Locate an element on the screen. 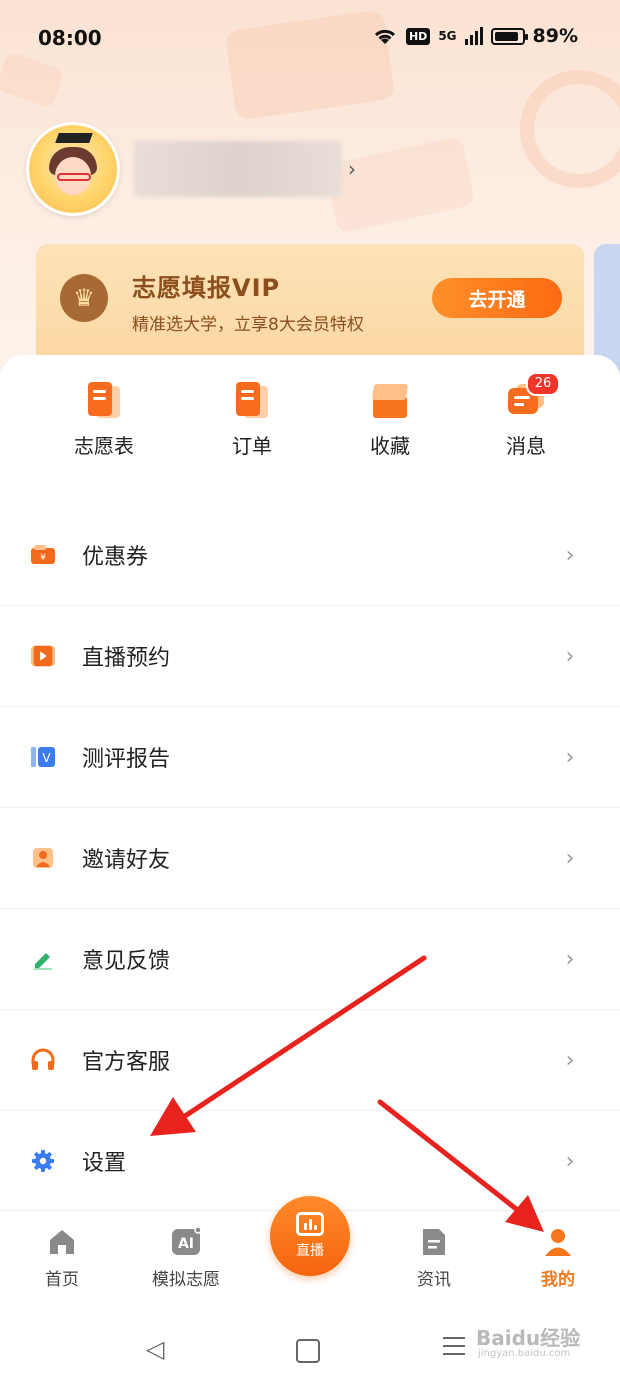  quick-action-favorites: 收藏 is located at coordinates (390, 419).